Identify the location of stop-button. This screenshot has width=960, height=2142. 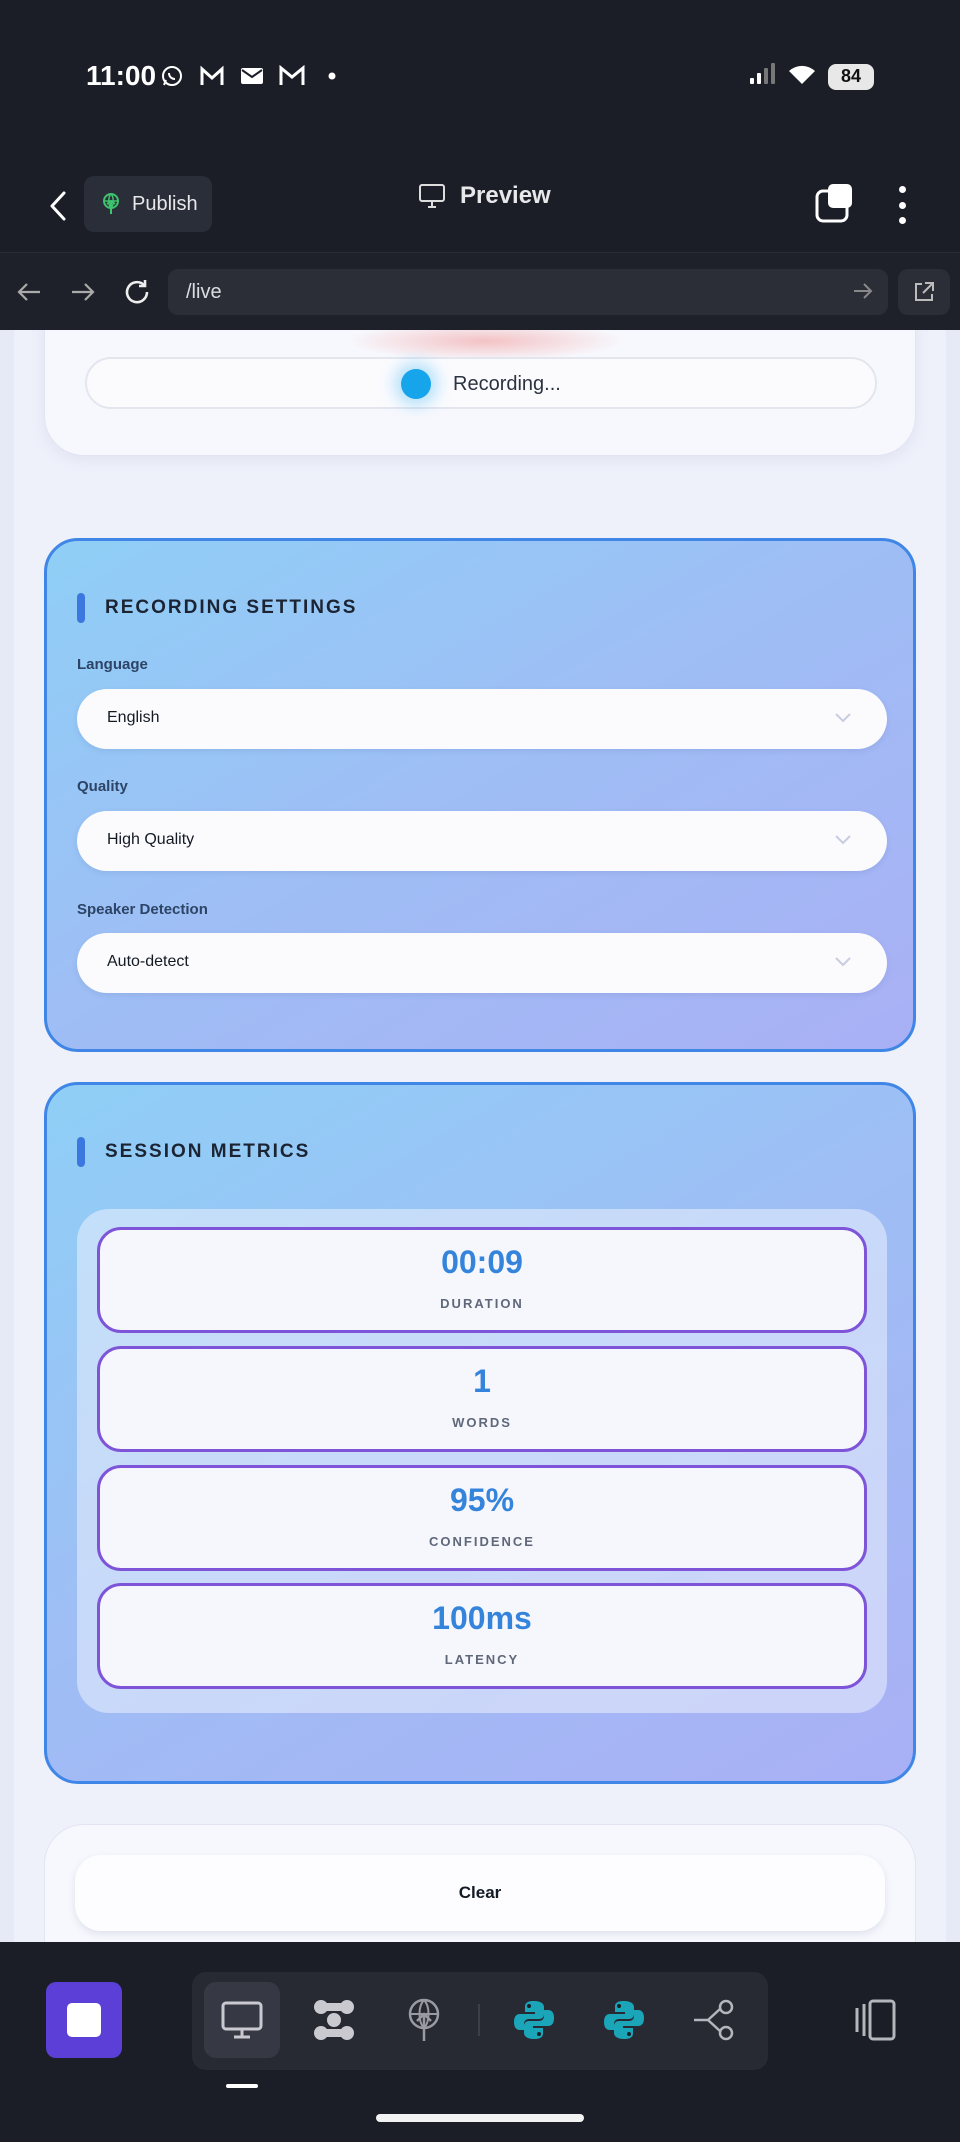
(84, 2020).